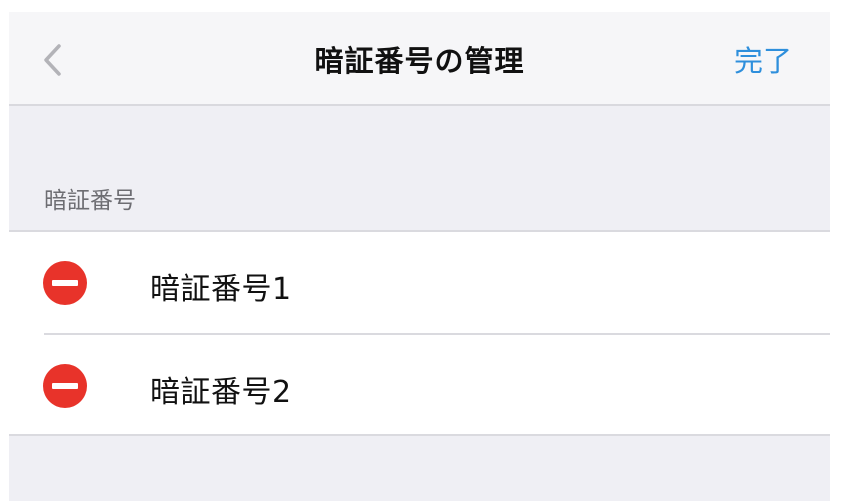 This screenshot has height=501, width=844. I want to click on page-title: 暗証番号の管理, so click(419, 61).